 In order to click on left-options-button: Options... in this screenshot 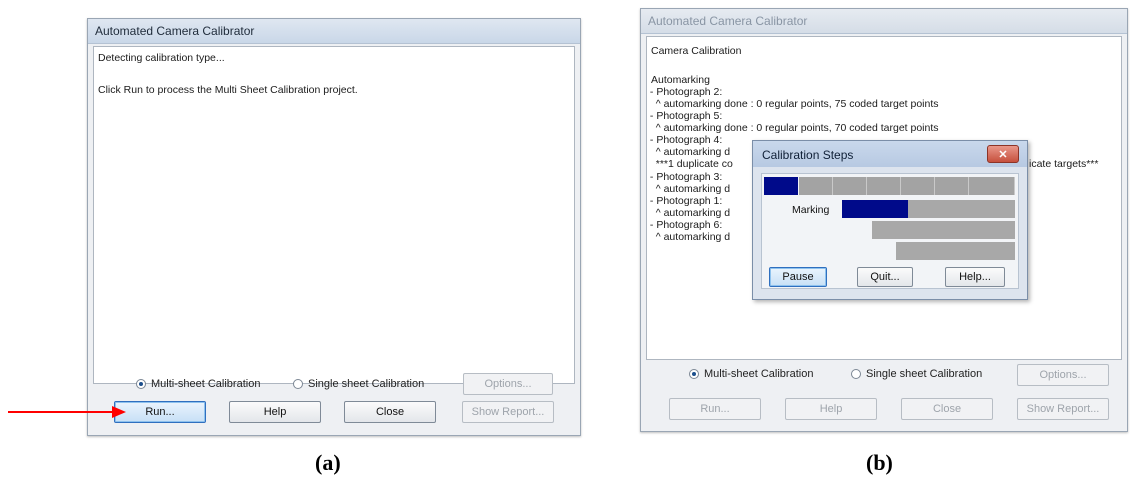, I will do `click(508, 384)`.